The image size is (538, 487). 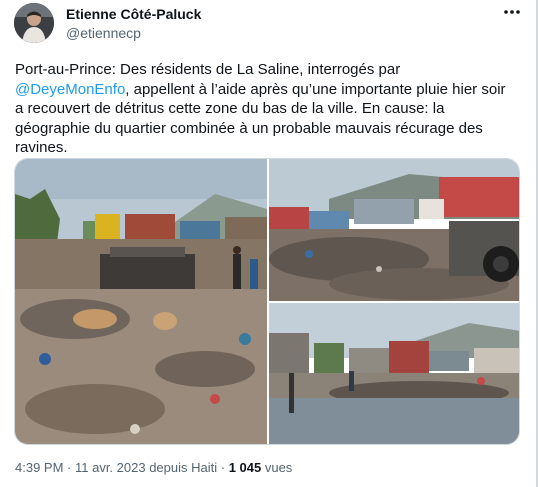 What do you see at coordinates (277, 467) in the screenshot?
I see `views-label: vues` at bounding box center [277, 467].